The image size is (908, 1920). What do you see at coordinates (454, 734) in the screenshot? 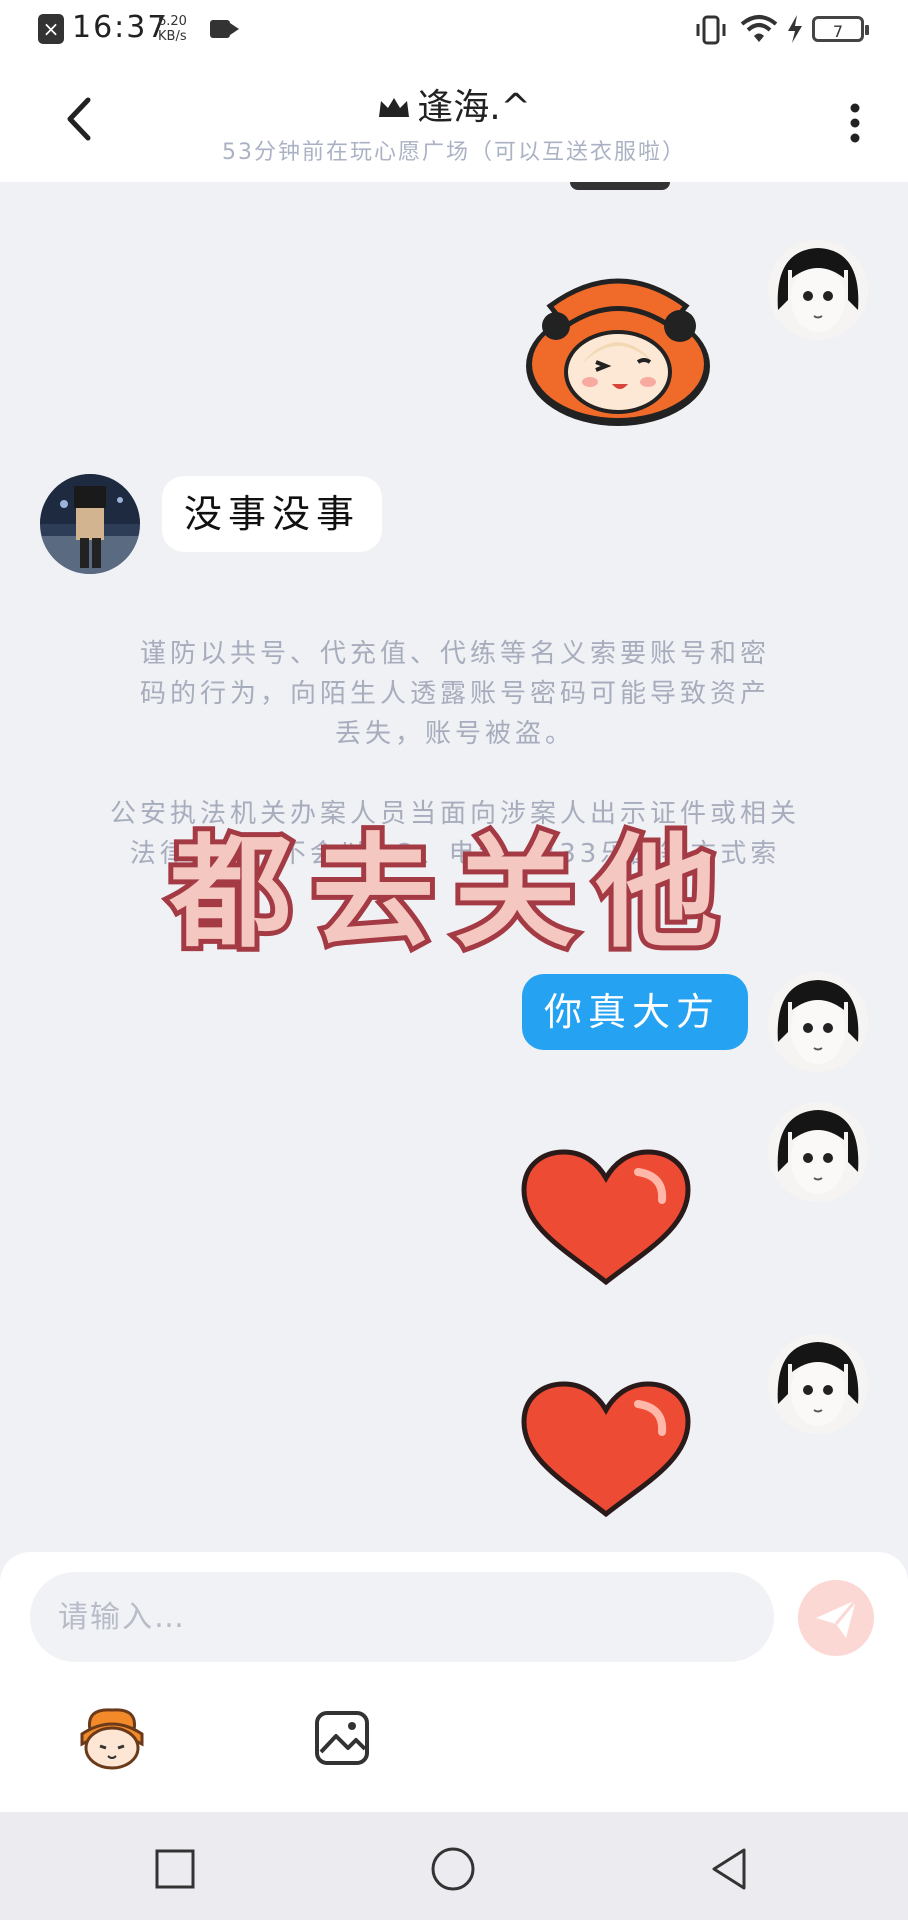
I see `notice-line: 丢失，账号被盗。` at bounding box center [454, 734].